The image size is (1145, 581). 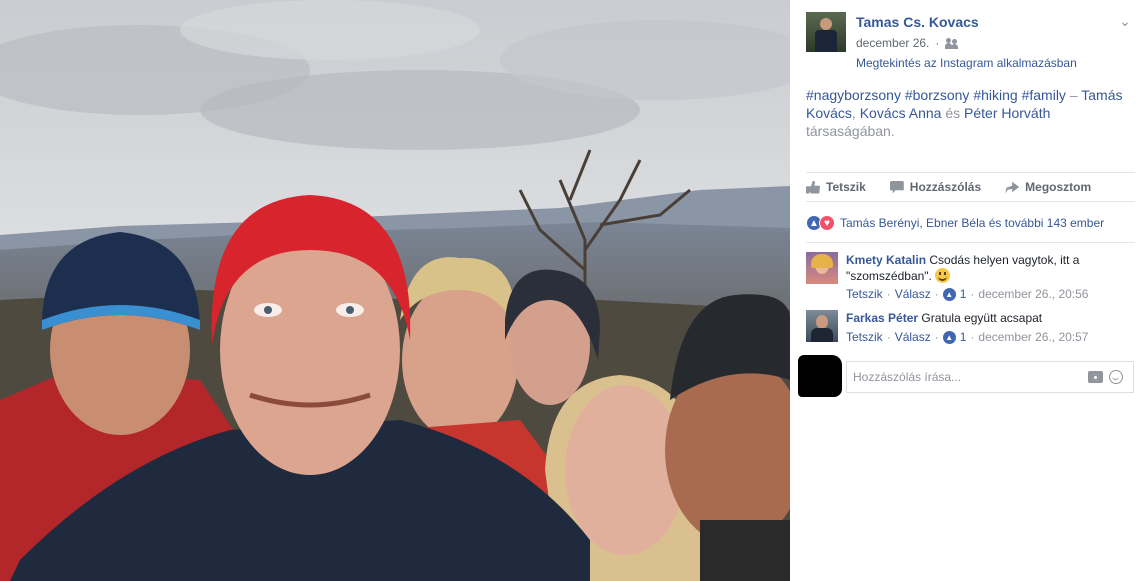 What do you see at coordinates (1116, 377) in the screenshot?
I see `emoji-icon` at bounding box center [1116, 377].